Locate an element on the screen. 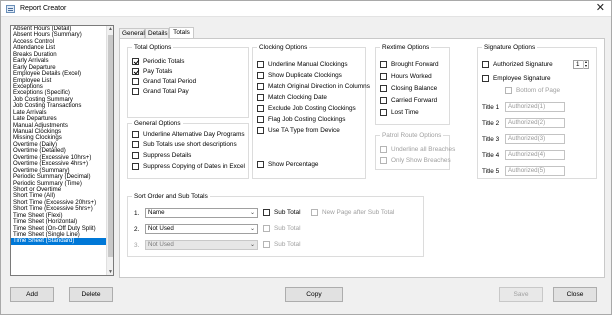 Image resolution: width=612 pixels, height=315 pixels. grand-total-period-checkbox: Grand Total Period is located at coordinates (164, 81).